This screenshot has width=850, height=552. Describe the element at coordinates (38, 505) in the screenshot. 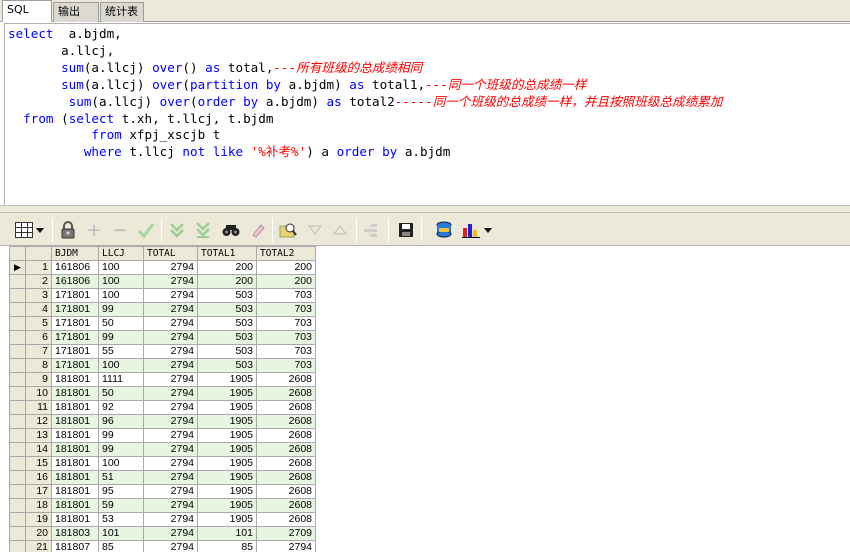

I see `row-number: 18` at that location.